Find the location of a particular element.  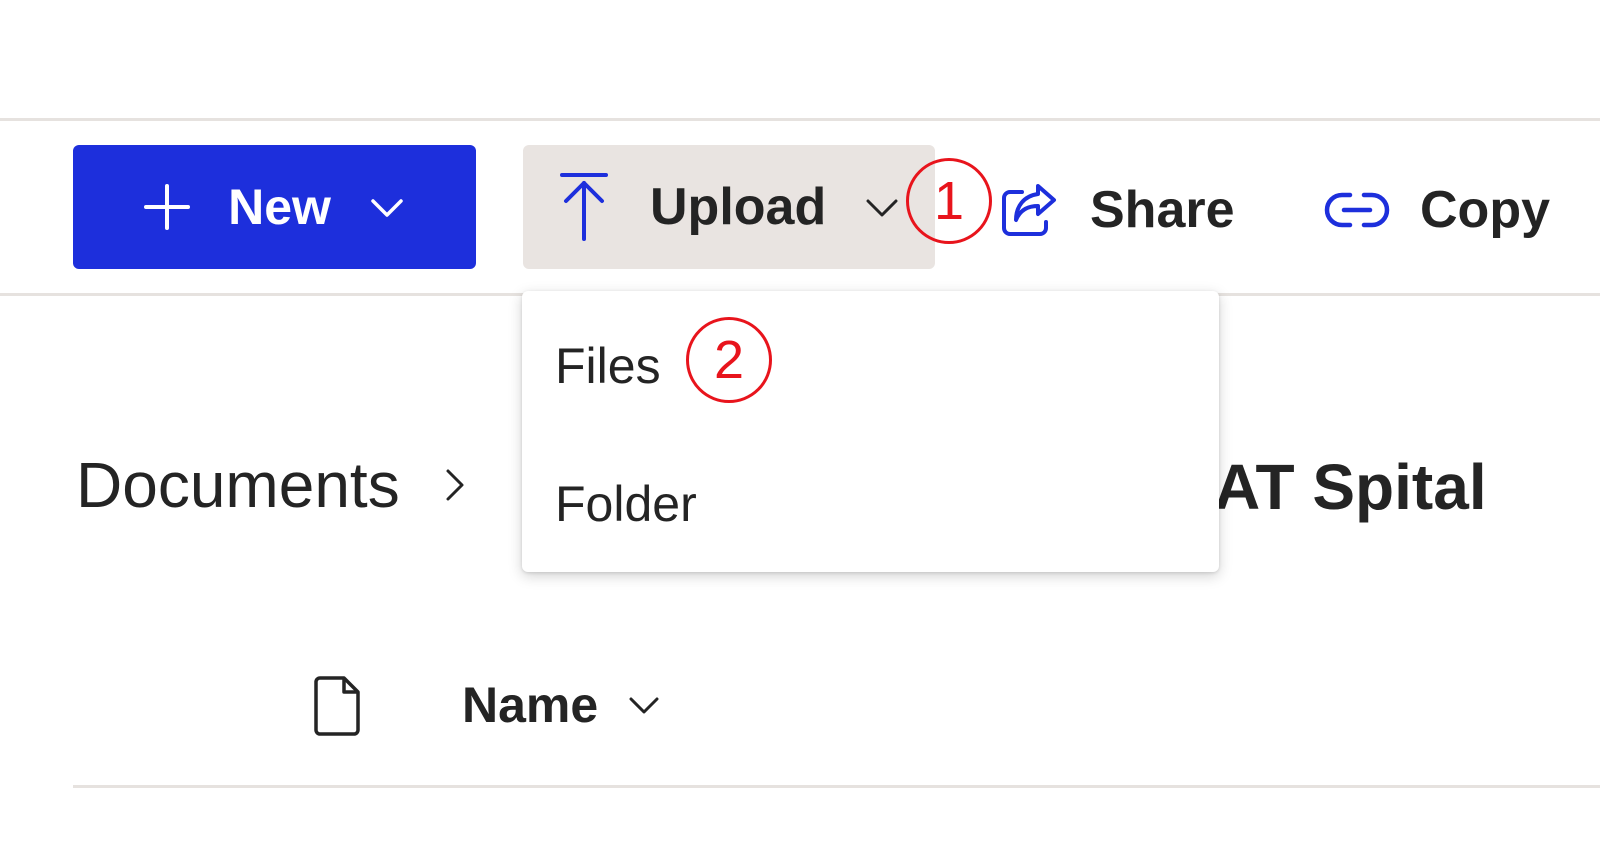

breadcrumb: Documents is located at coordinates (273, 485).